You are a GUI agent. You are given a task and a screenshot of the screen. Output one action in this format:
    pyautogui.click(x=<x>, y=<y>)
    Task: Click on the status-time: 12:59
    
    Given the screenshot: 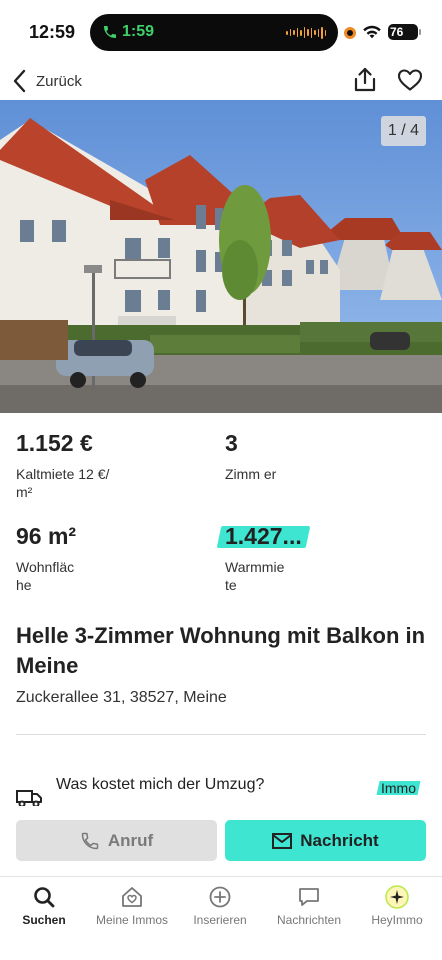 What is the action you would take?
    pyautogui.click(x=52, y=32)
    